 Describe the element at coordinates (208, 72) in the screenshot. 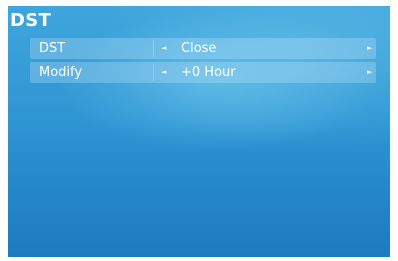

I see `setting-value-modify: +0 Hour` at that location.